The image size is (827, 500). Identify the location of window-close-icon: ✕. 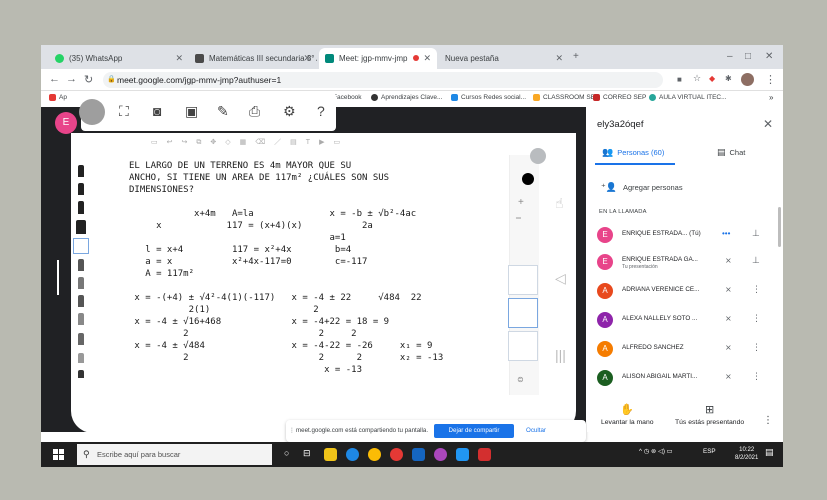
(769, 56).